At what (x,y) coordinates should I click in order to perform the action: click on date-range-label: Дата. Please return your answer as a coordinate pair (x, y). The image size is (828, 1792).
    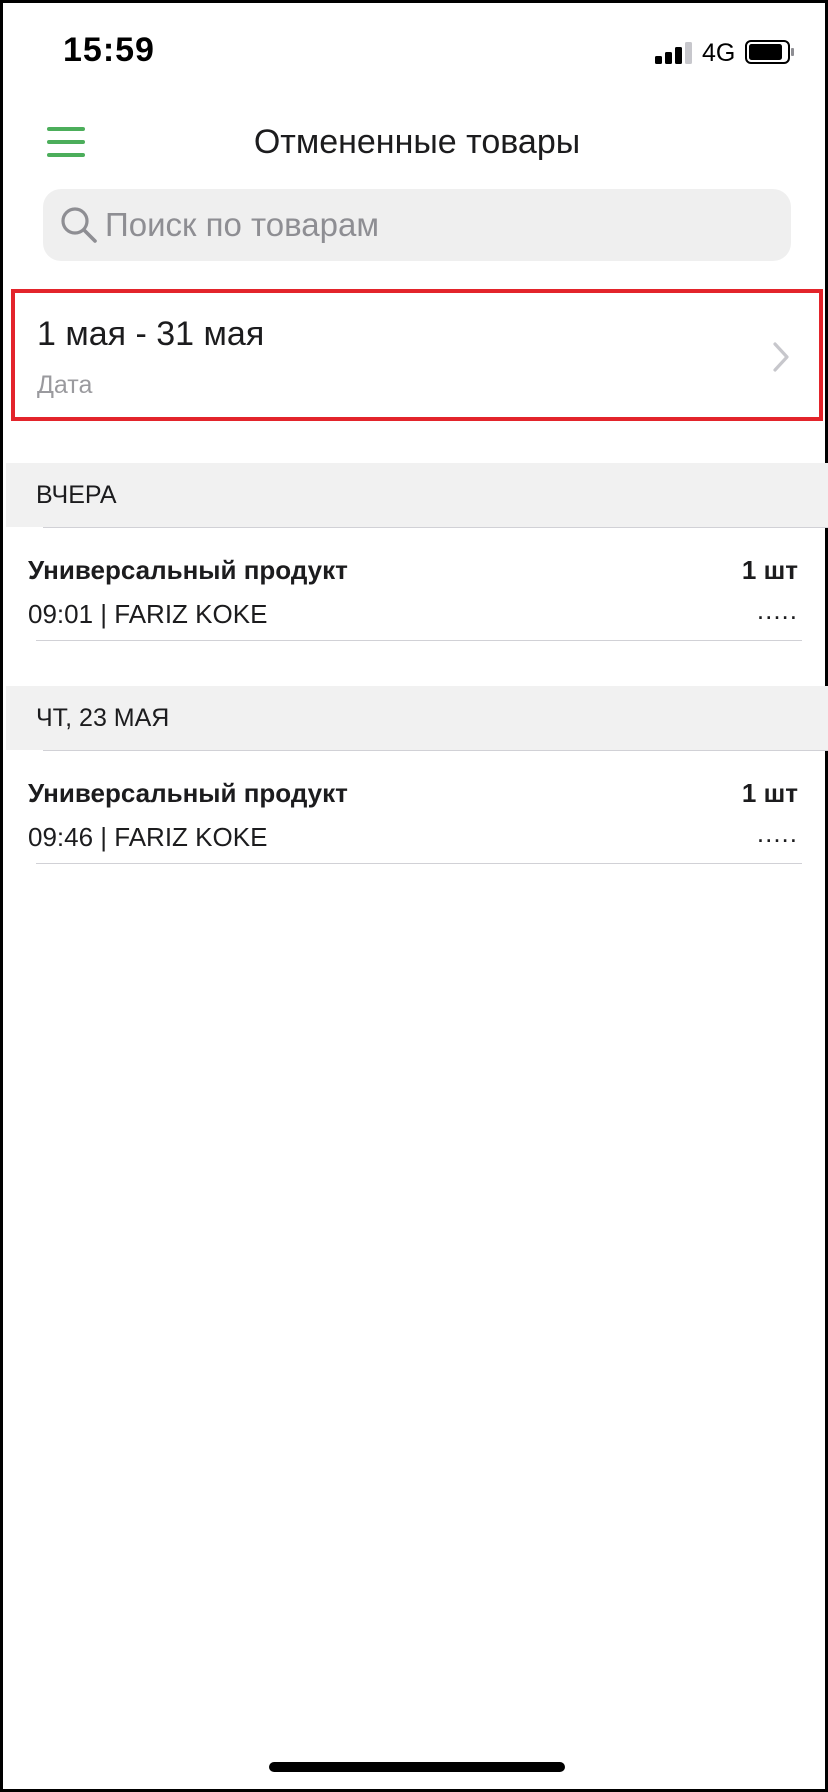
    Looking at the image, I should click on (65, 385).